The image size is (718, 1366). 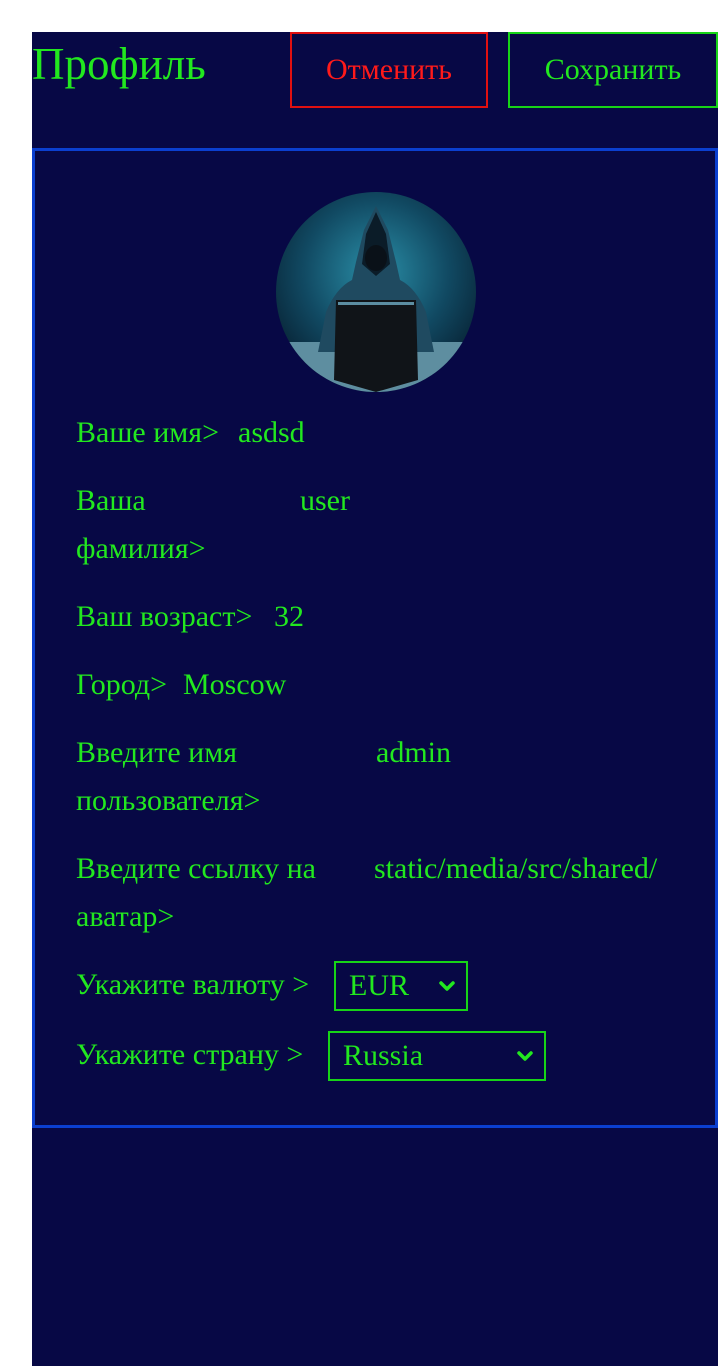 What do you see at coordinates (389, 70) in the screenshot?
I see `cancel-button: Отменить` at bounding box center [389, 70].